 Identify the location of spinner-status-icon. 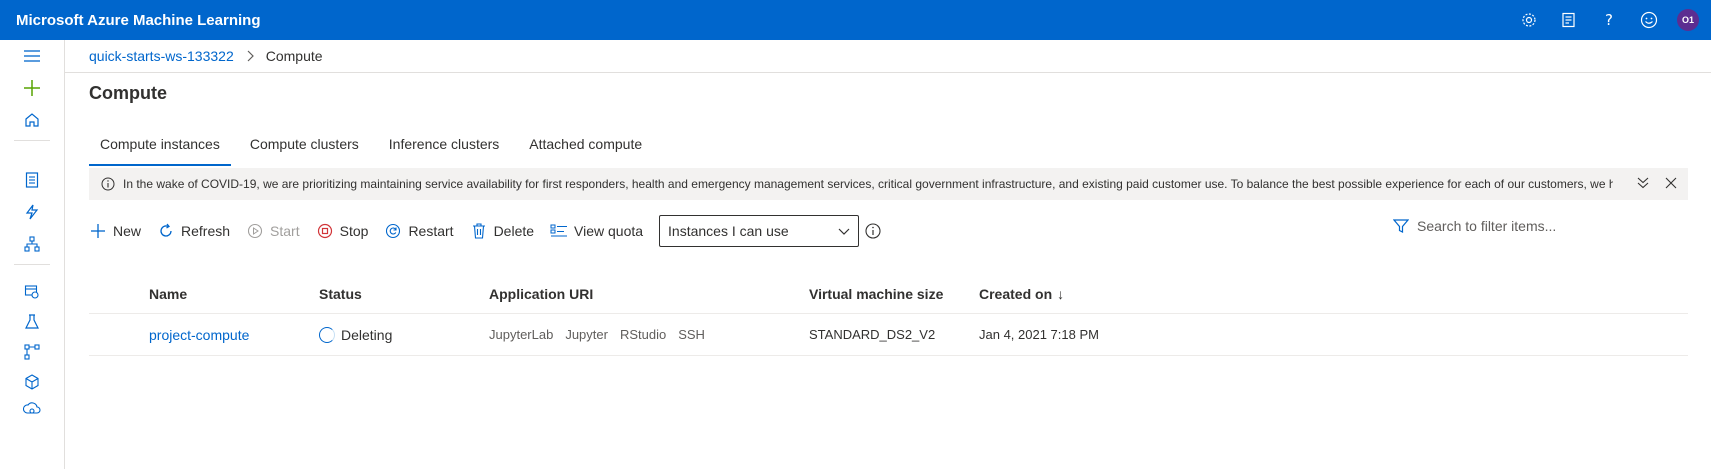
(327, 334).